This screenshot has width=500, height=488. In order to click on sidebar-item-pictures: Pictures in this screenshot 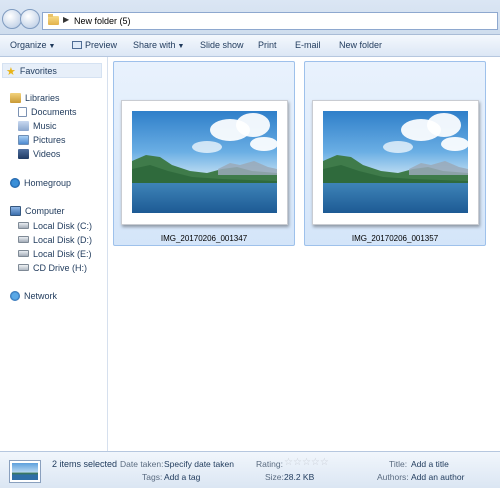, I will do `click(42, 140)`.